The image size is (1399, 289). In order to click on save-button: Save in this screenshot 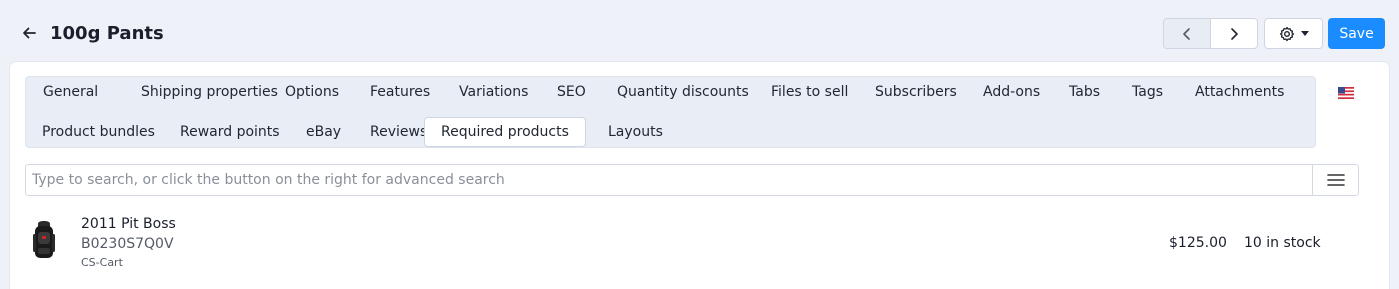, I will do `click(1356, 33)`.